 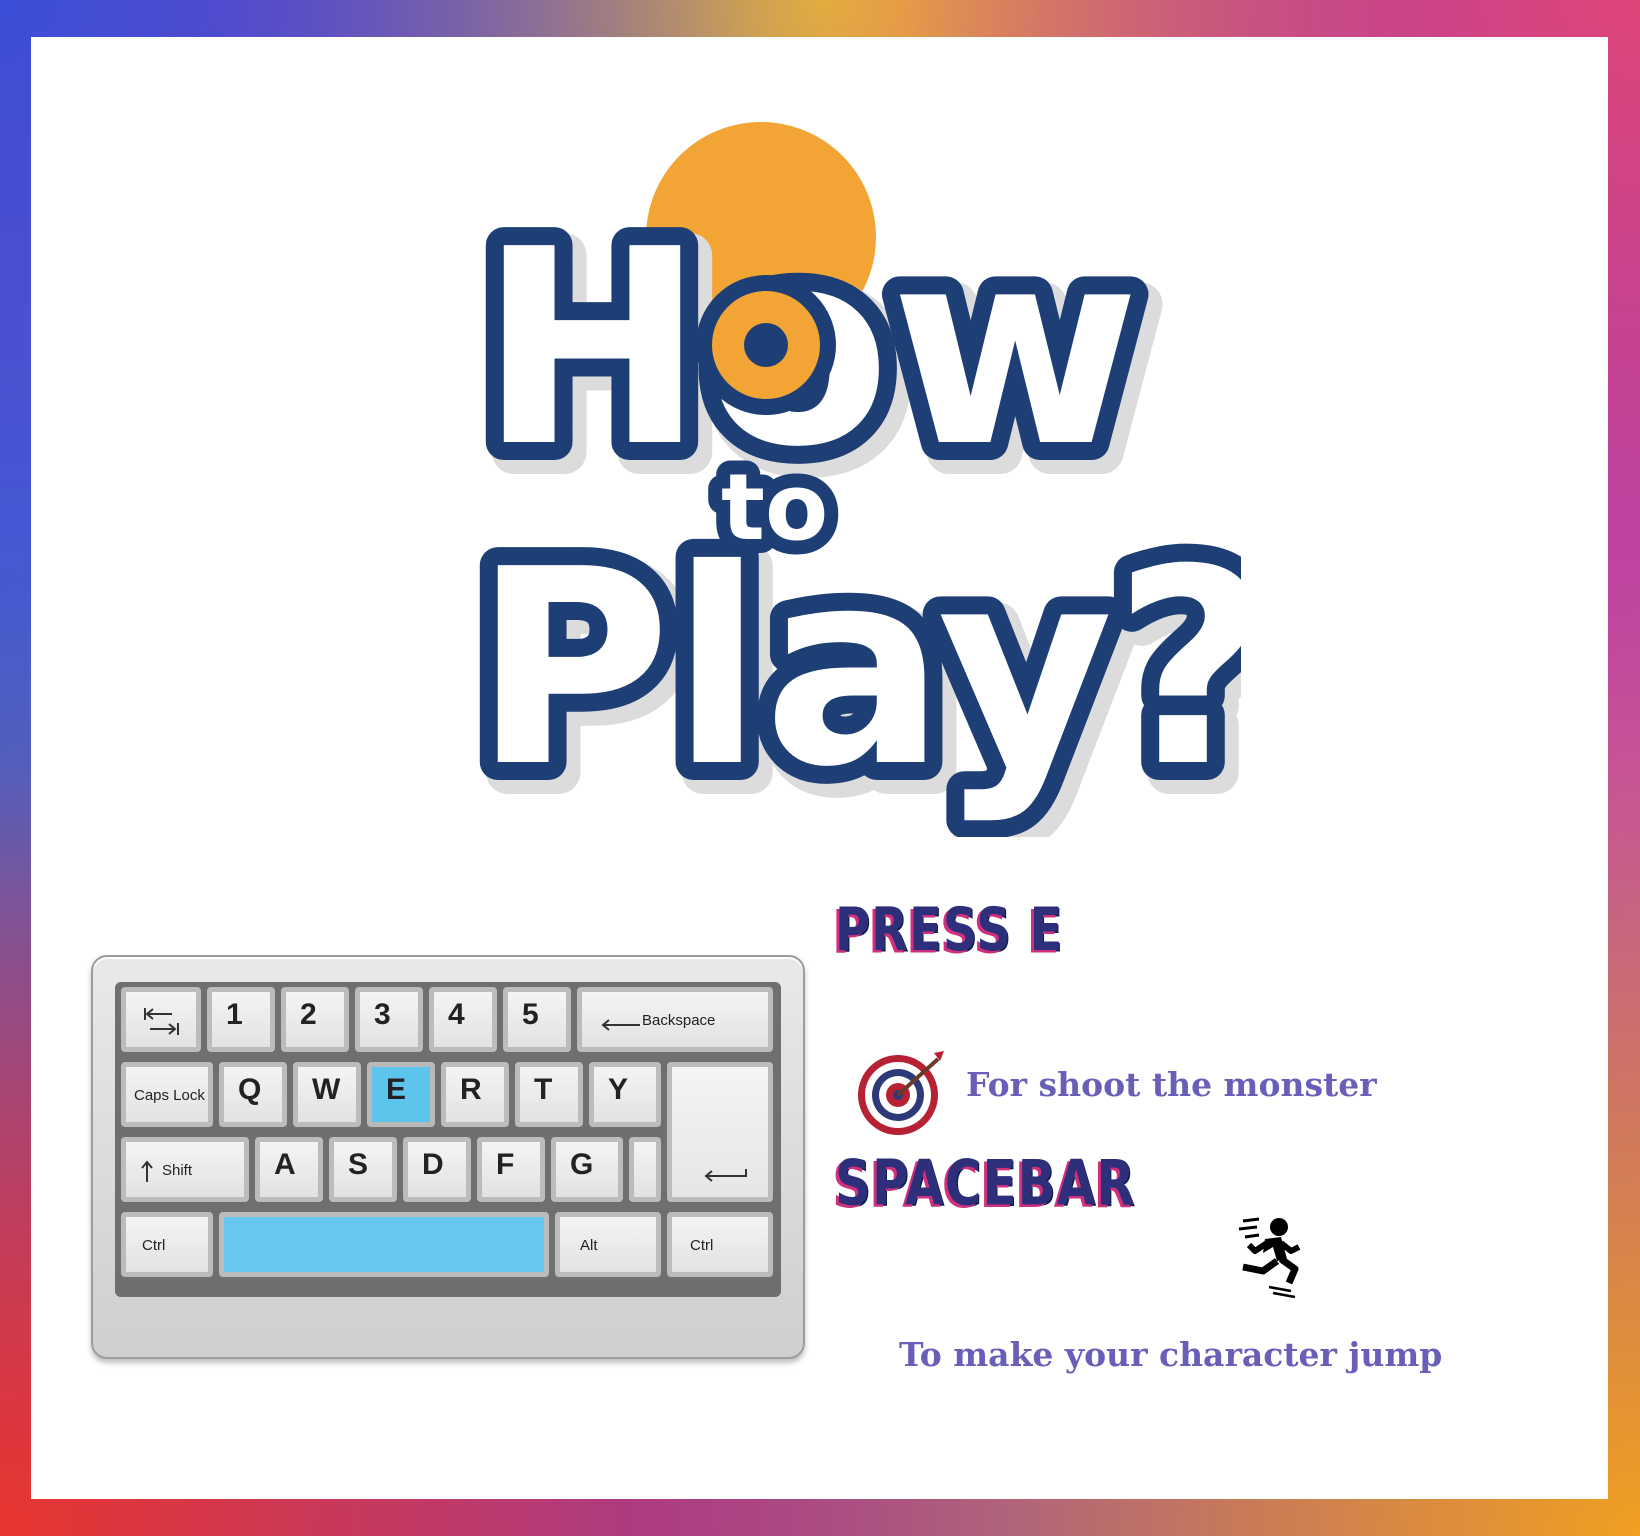 I want to click on key-a: A, so click(x=289, y=1169).